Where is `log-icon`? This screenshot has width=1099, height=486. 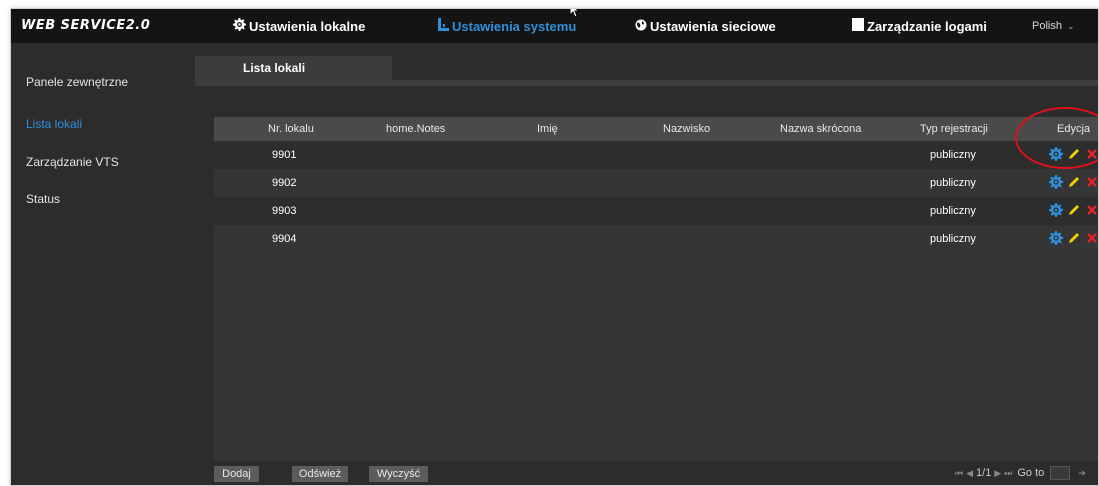 log-icon is located at coordinates (858, 26).